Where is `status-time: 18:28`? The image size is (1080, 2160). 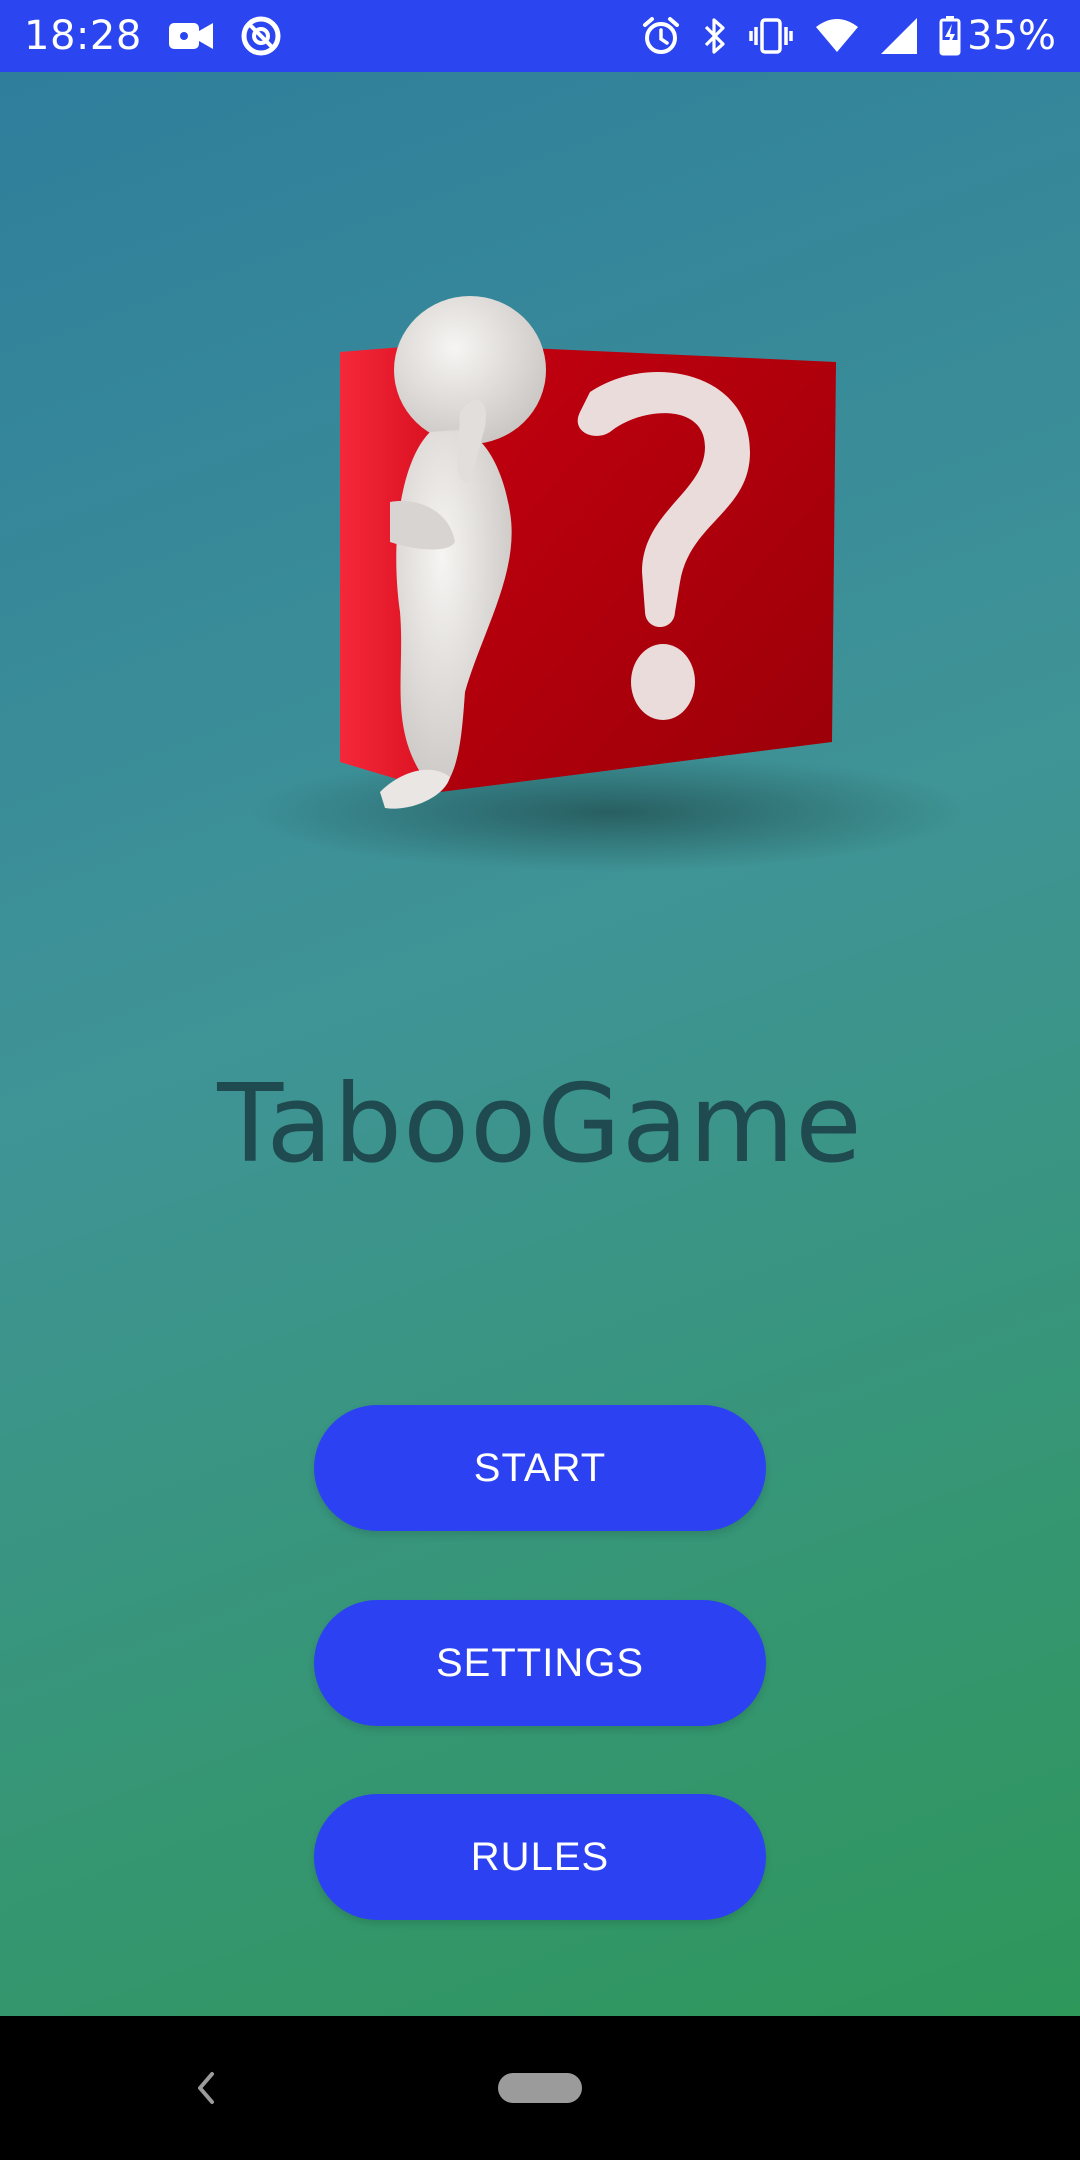 status-time: 18:28 is located at coordinates (83, 36).